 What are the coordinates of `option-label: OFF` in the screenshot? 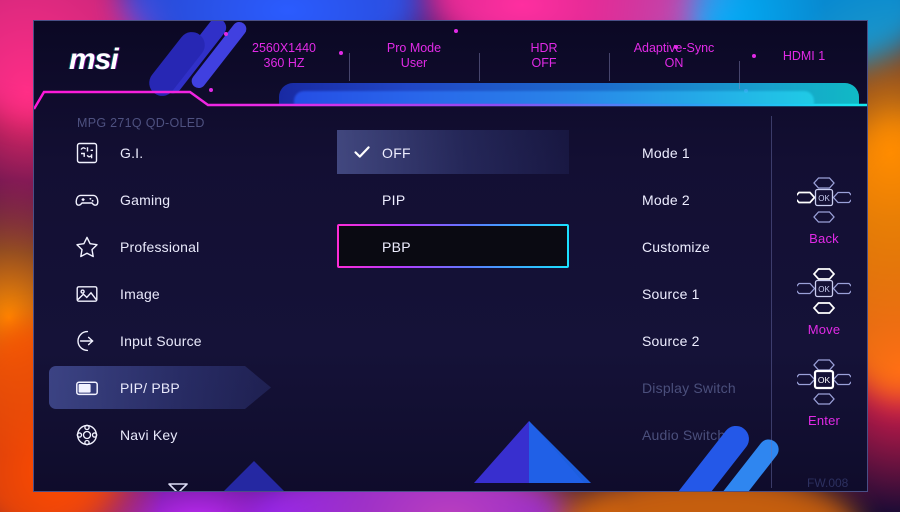 It's located at (396, 152).